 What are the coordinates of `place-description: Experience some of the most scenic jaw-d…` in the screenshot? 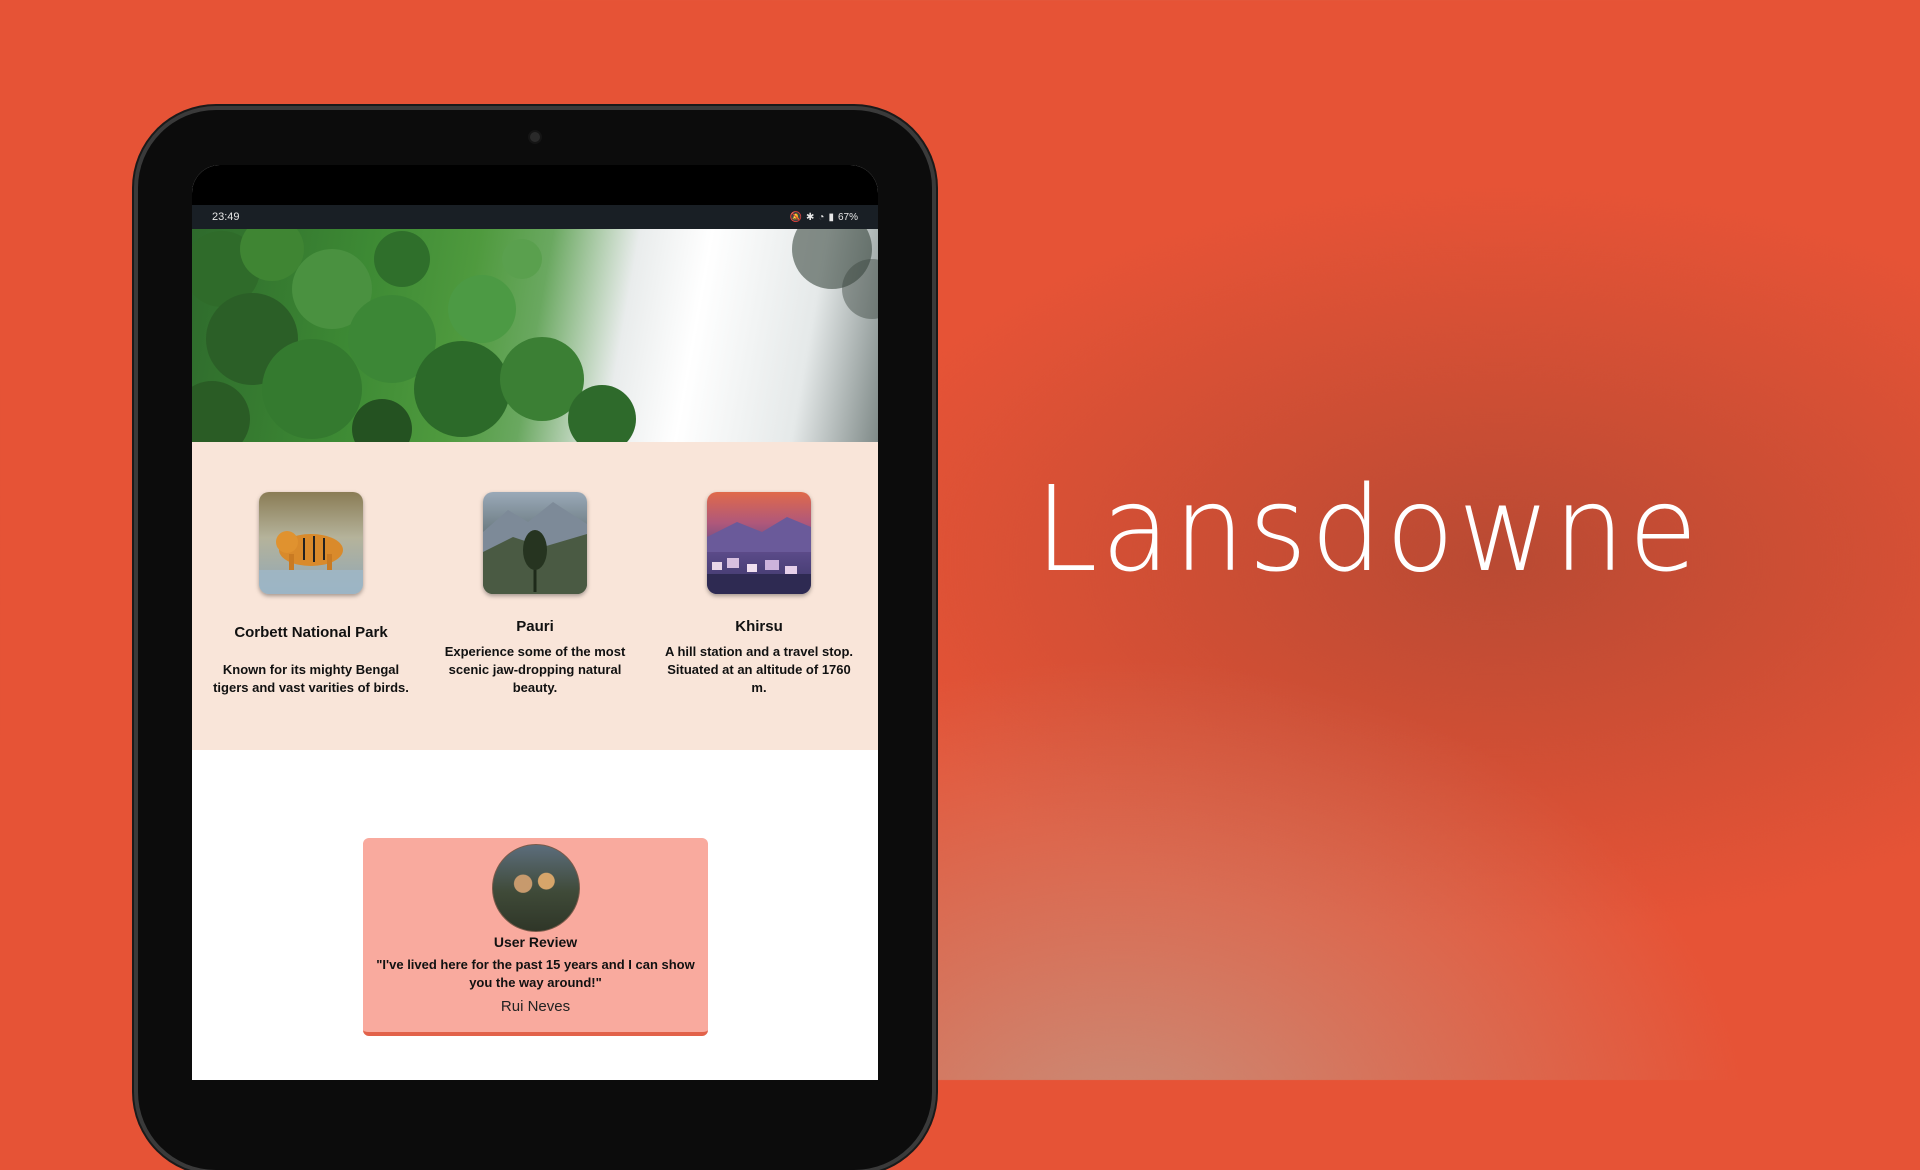 It's located at (535, 669).